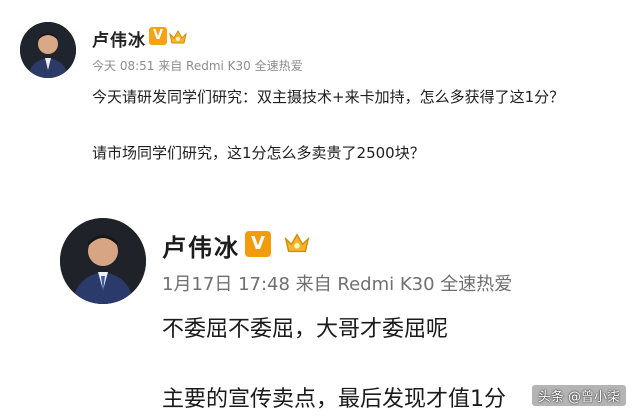 The image size is (640, 416). I want to click on post-text: 不委屈不委屈，大哥才委屈呢, so click(305, 329).